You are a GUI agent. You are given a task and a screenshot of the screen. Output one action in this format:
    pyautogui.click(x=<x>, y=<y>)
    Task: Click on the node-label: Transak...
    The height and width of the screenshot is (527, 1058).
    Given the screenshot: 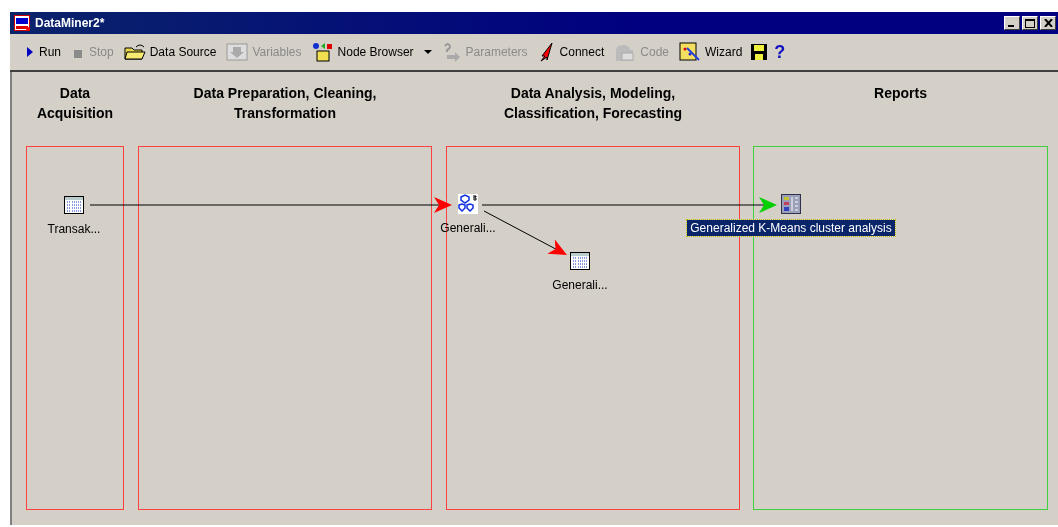 What is the action you would take?
    pyautogui.click(x=74, y=229)
    